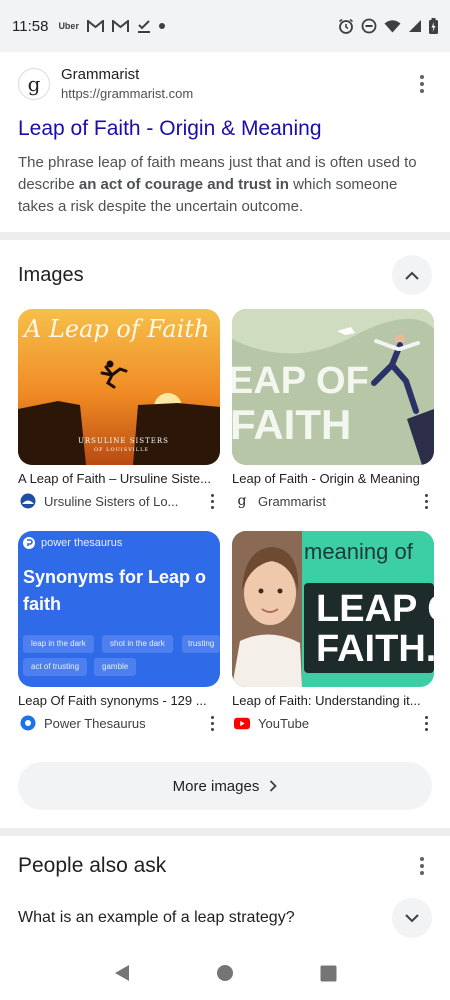 The width and height of the screenshot is (450, 1000). I want to click on image-card-source: Power Thesaurus, so click(119, 723).